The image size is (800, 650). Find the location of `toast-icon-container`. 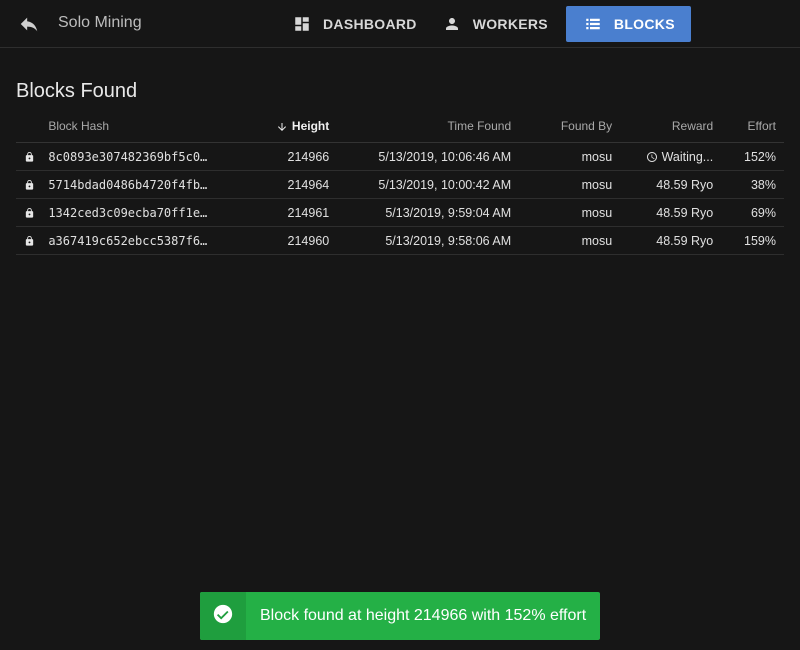

toast-icon-container is located at coordinates (223, 616).